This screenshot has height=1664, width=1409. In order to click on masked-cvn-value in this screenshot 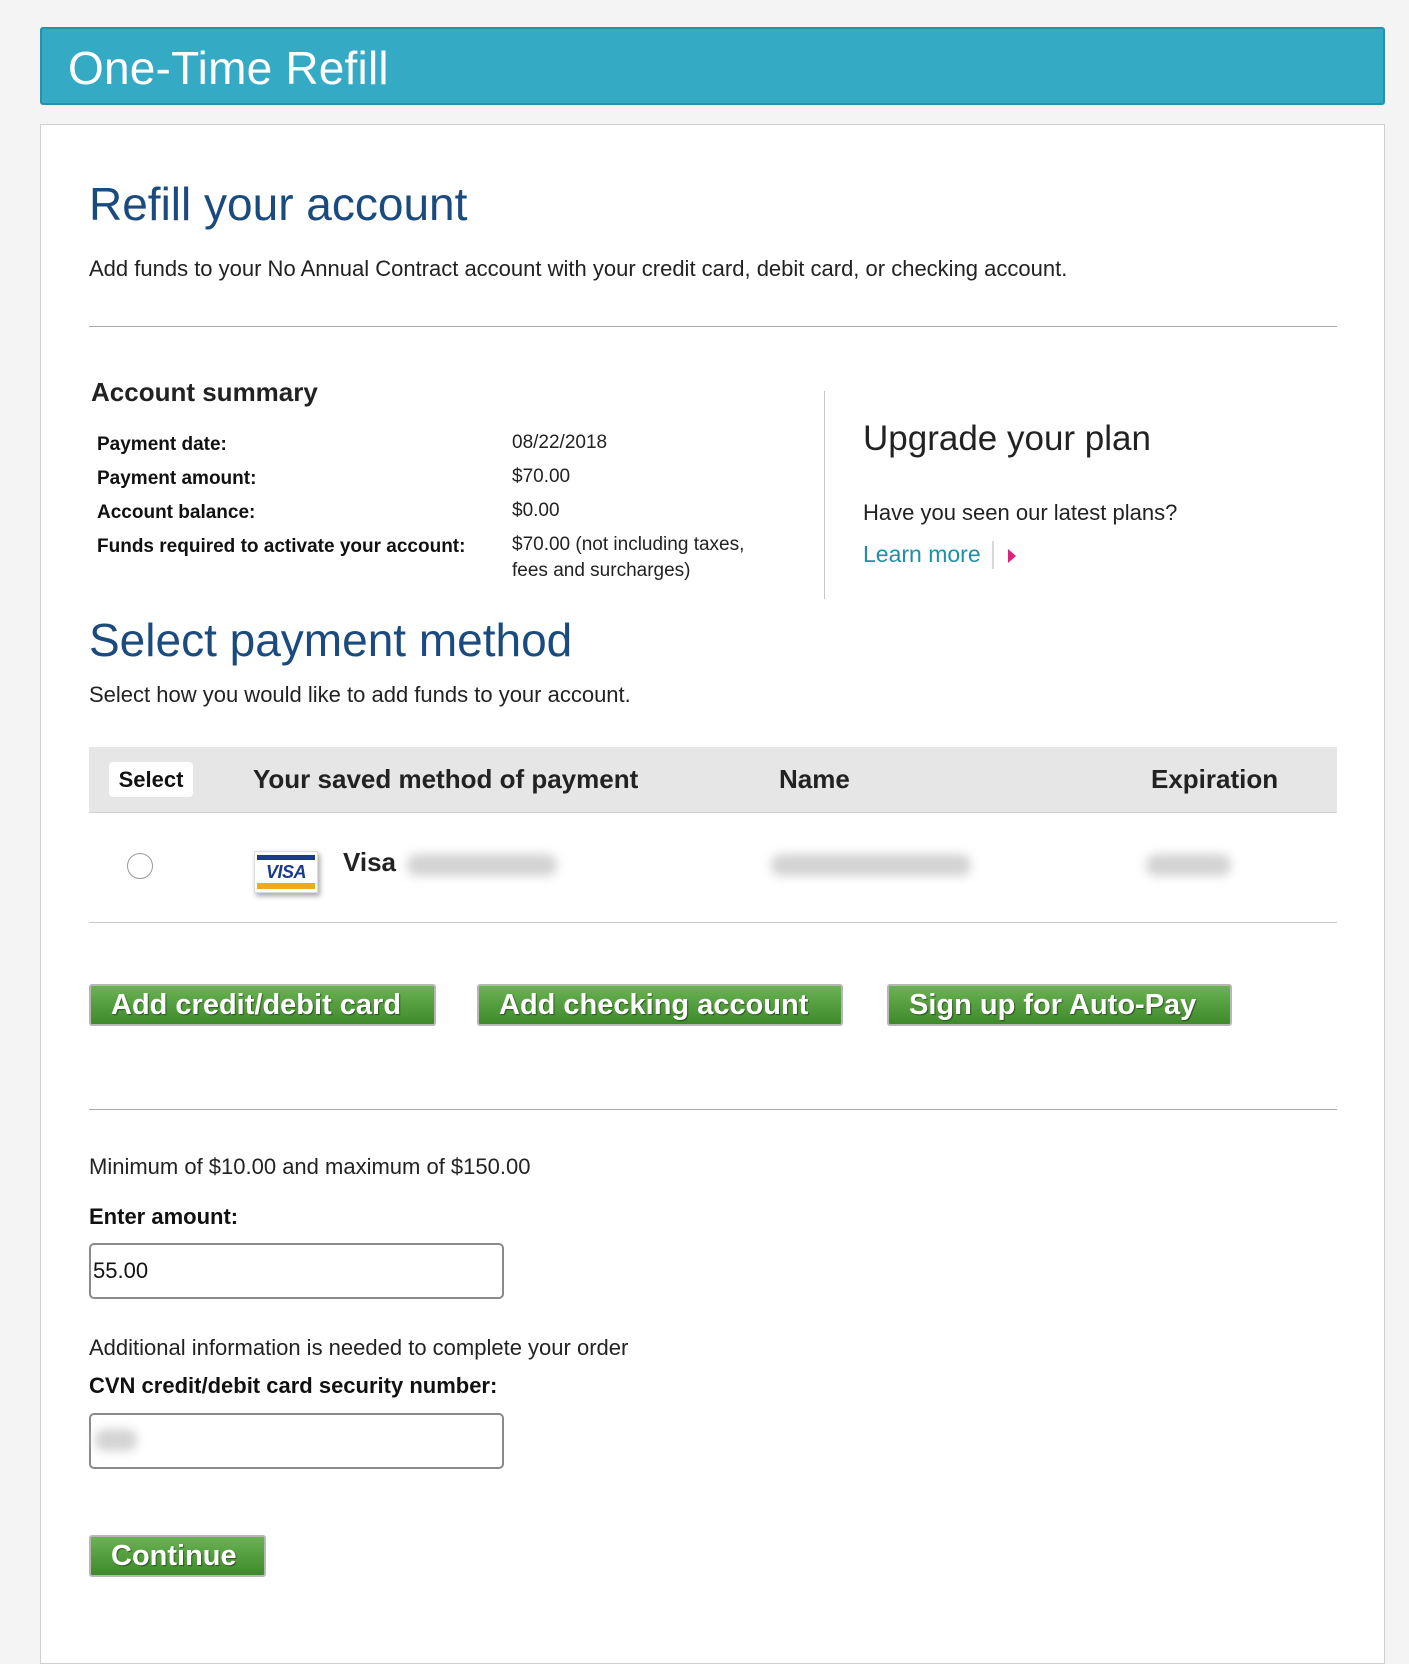, I will do `click(116, 1440)`.